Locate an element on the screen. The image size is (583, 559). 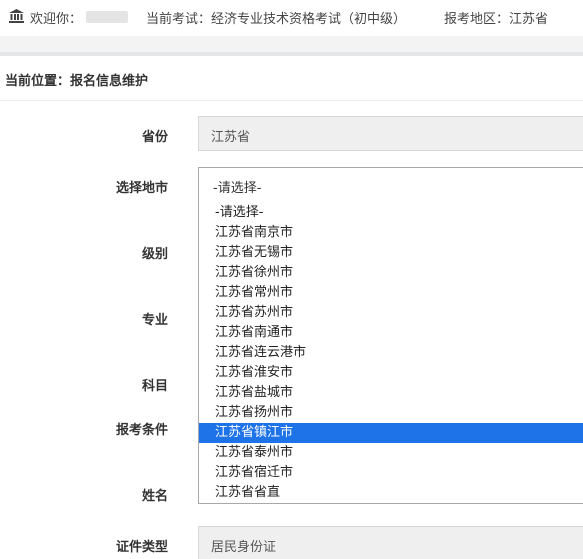
city-option: 江苏省南京市 is located at coordinates (391, 233).